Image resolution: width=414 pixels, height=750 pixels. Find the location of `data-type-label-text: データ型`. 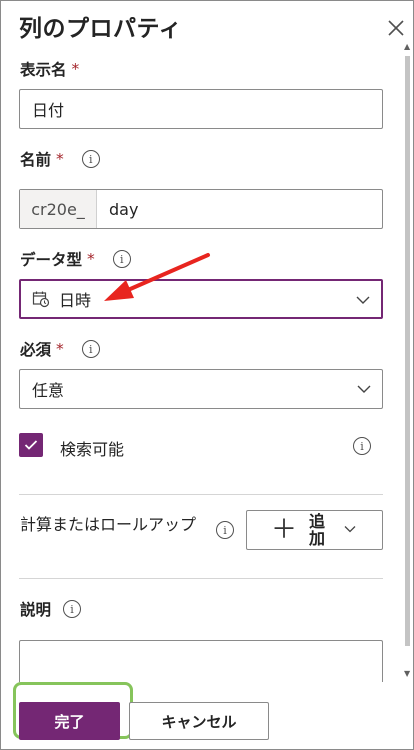

data-type-label-text: データ型 is located at coordinates (51, 260).